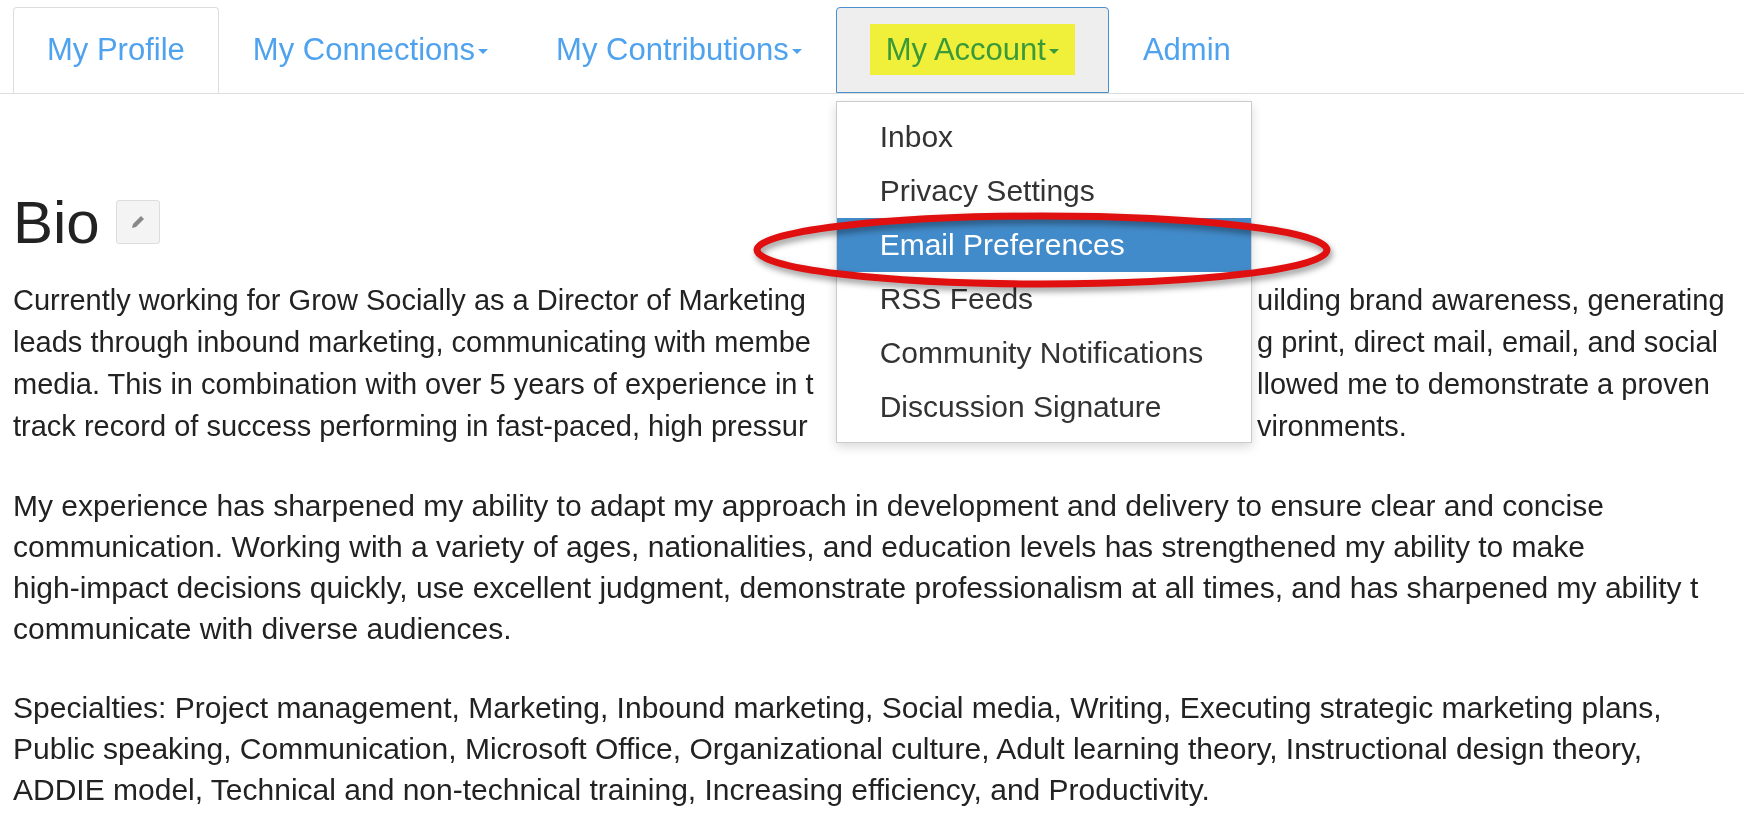  Describe the element at coordinates (679, 50) in the screenshot. I see `nav-tab: My Contributions` at that location.